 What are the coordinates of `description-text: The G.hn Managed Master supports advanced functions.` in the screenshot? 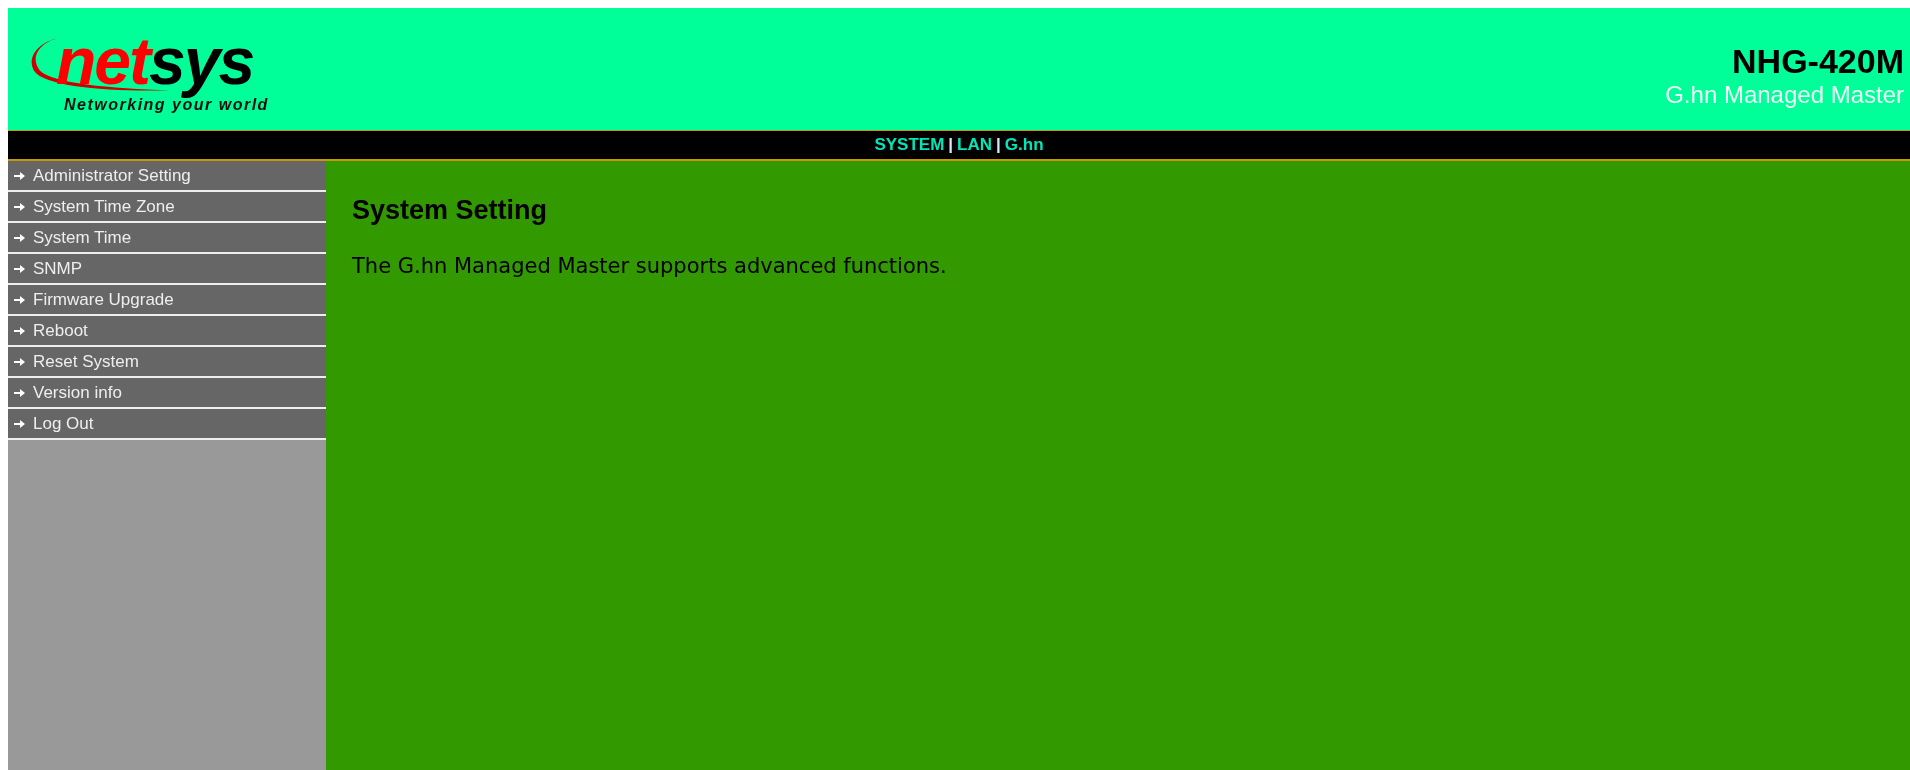 It's located at (650, 266).